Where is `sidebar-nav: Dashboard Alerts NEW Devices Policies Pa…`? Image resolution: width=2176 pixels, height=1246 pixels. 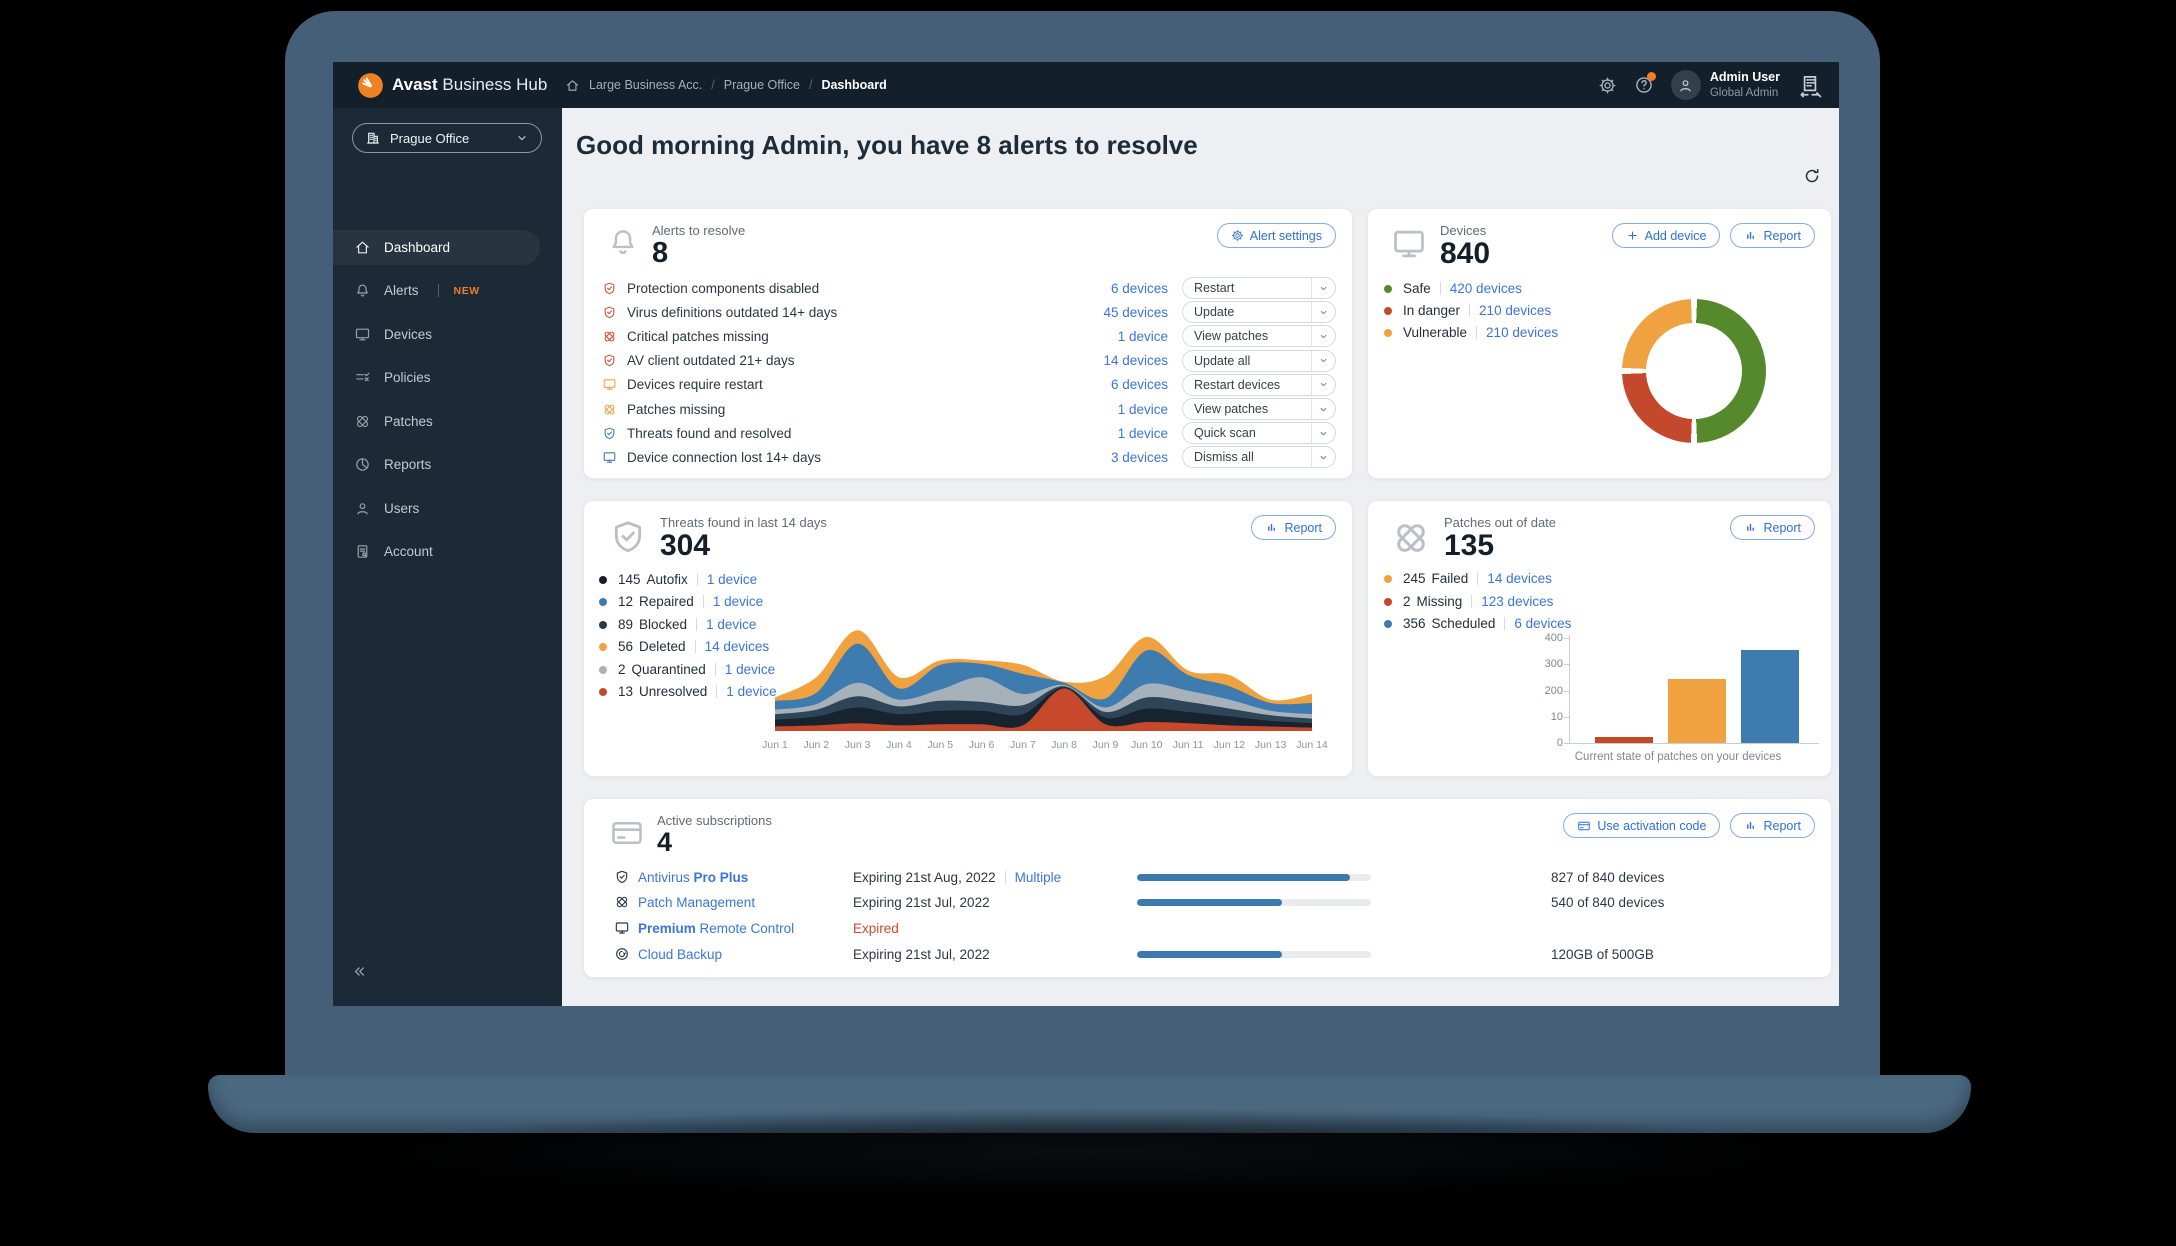 sidebar-nav: Dashboard Alerts NEW Devices Policies Pa… is located at coordinates (447, 400).